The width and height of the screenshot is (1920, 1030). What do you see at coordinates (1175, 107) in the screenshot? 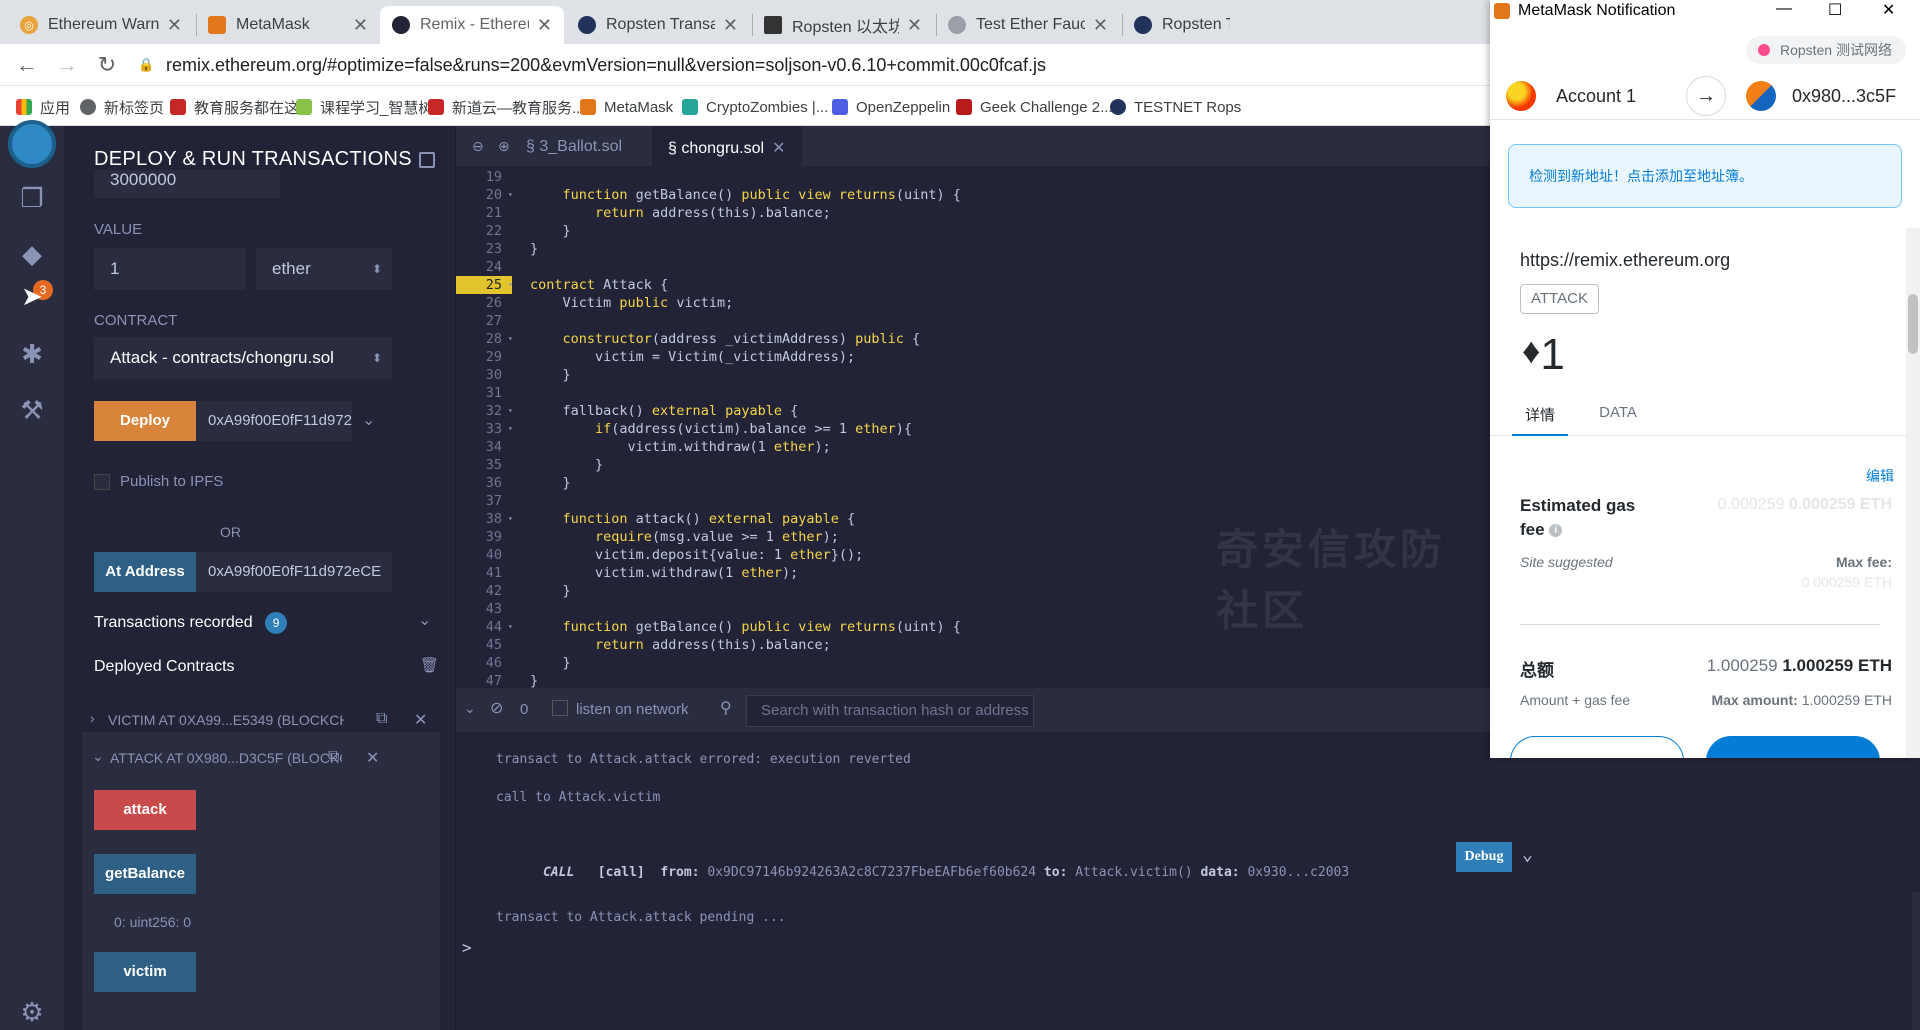
I see `bookmark-testnet: TESTNET Rops` at bounding box center [1175, 107].